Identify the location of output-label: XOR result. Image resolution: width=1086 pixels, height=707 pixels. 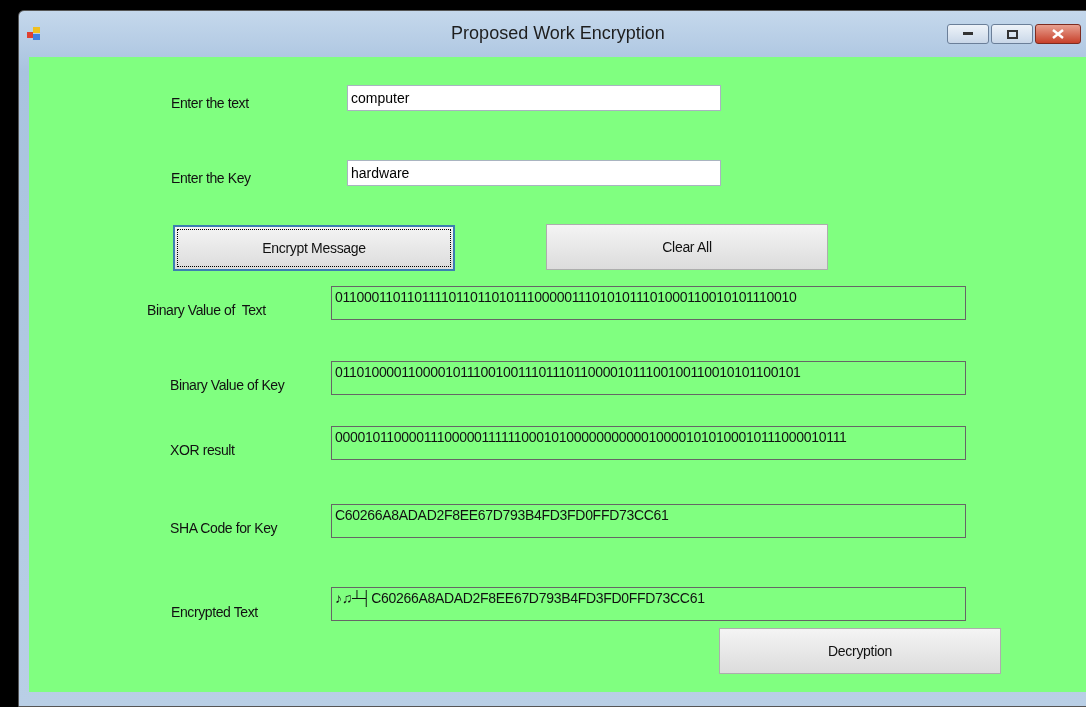
(202, 450).